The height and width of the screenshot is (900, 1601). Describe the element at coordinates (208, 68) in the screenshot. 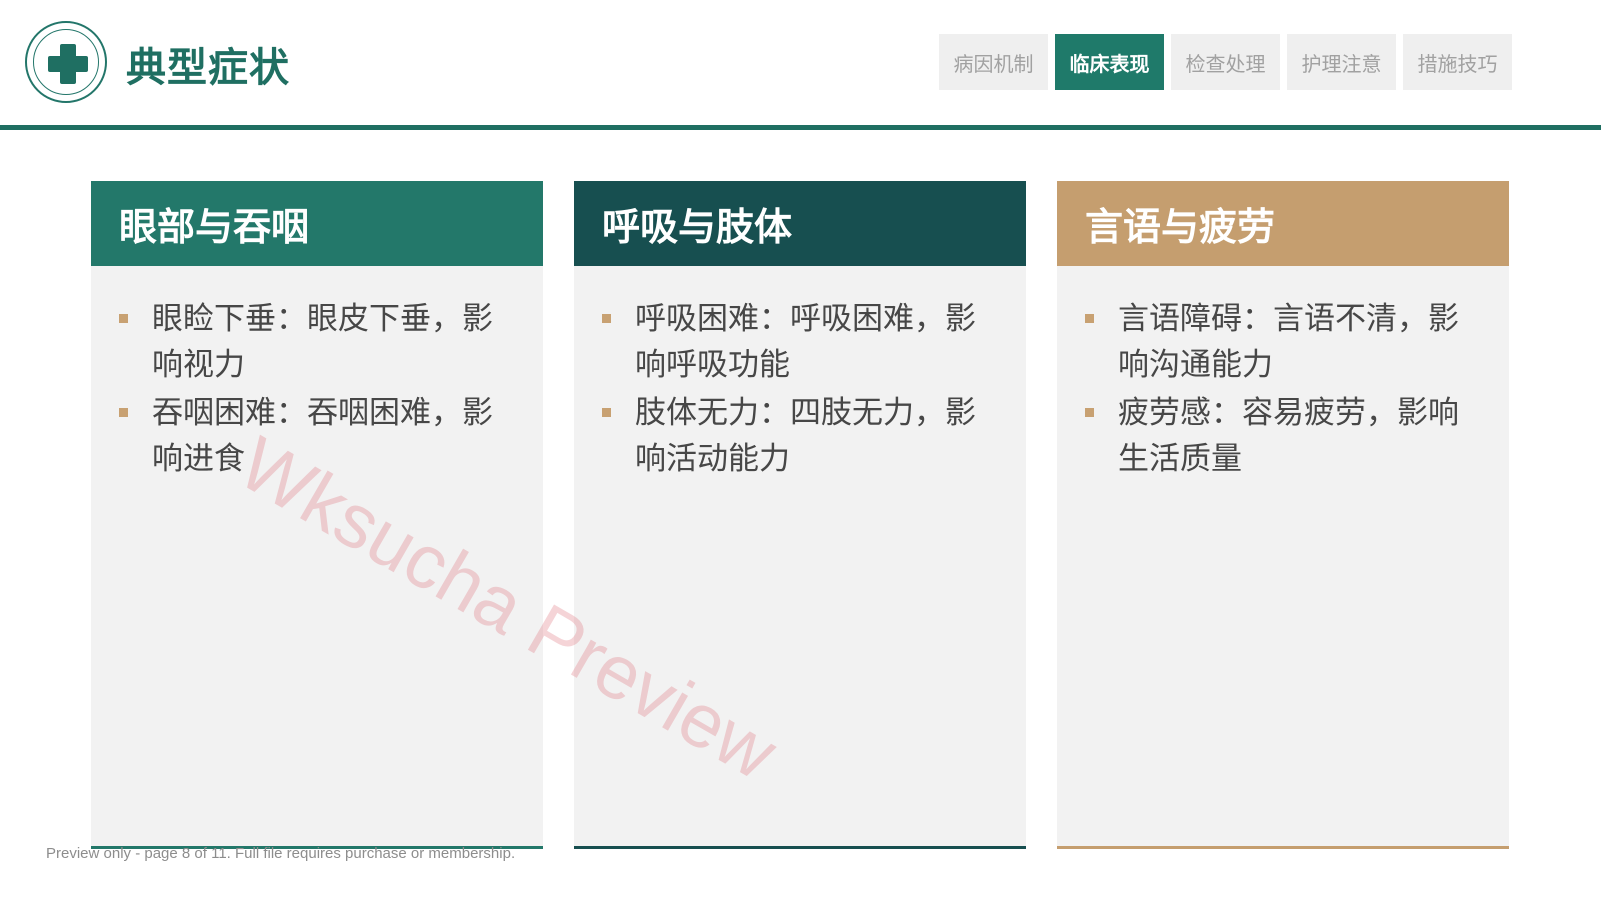

I see `page-title: 典型症状` at that location.